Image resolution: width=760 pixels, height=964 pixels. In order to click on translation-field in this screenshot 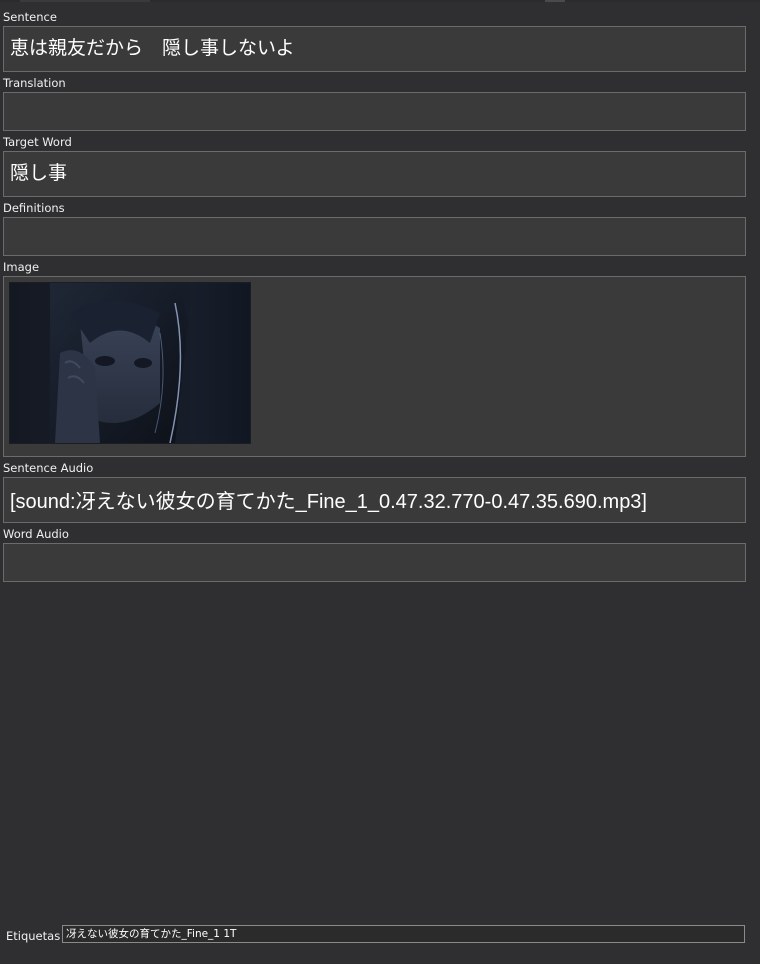, I will do `click(374, 111)`.